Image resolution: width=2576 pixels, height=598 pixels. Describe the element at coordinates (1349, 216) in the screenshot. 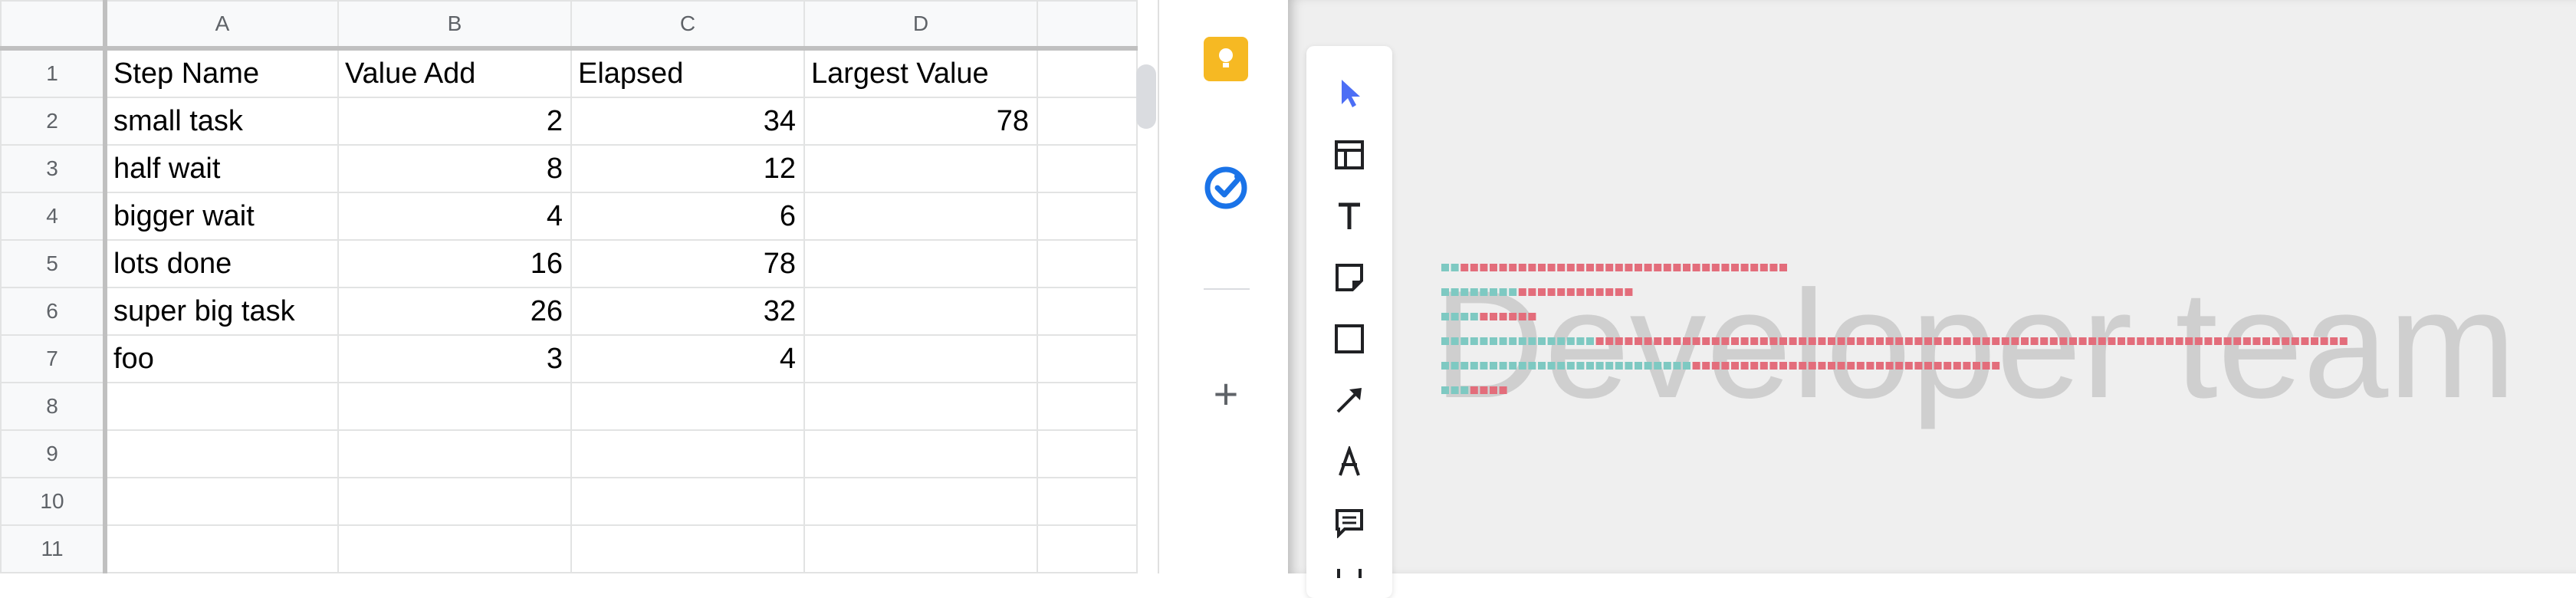

I see `text-tool-icon` at that location.